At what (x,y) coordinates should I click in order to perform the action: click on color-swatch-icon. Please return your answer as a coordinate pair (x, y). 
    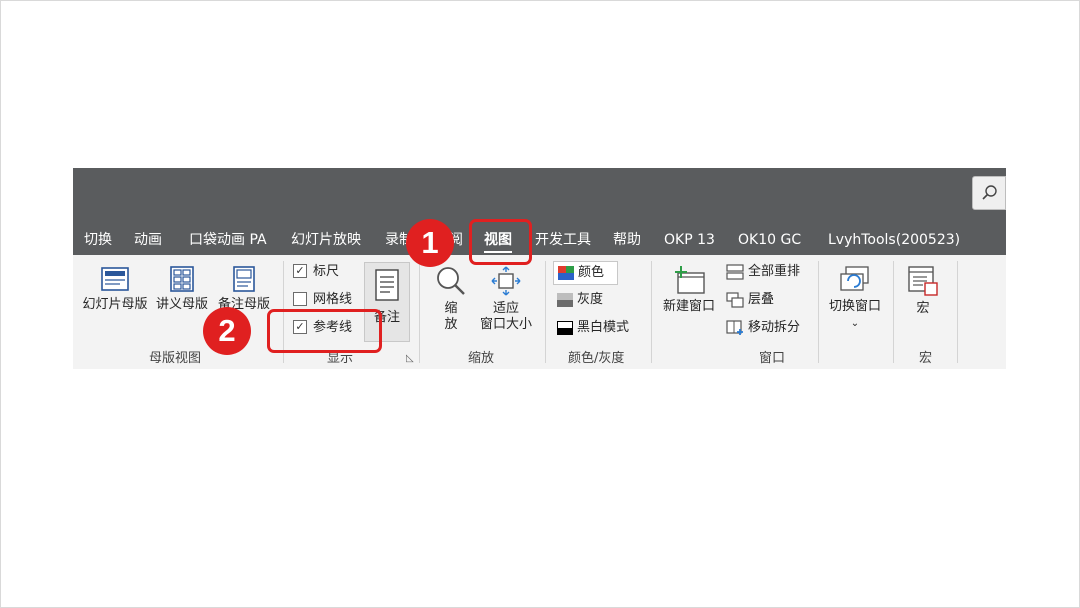
    Looking at the image, I should click on (566, 272).